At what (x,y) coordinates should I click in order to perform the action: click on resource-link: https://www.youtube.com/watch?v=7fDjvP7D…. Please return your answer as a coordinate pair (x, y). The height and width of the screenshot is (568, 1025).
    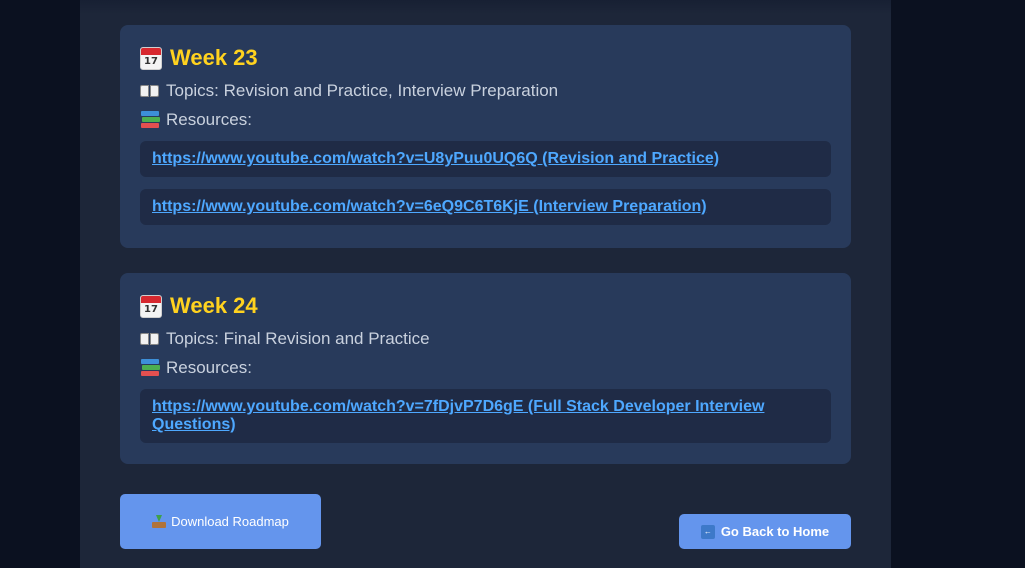
    Looking at the image, I should click on (458, 415).